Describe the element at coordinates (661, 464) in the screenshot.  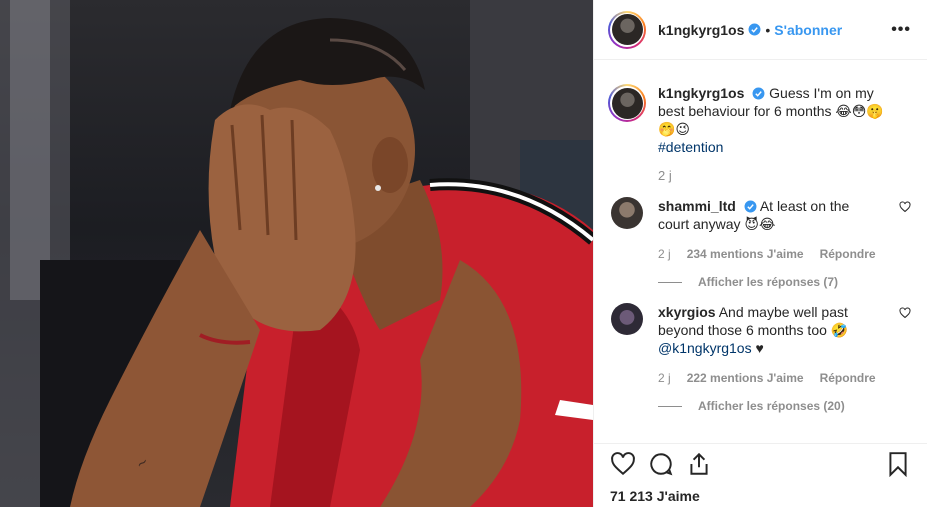
I see `comment-bubble-icon` at that location.